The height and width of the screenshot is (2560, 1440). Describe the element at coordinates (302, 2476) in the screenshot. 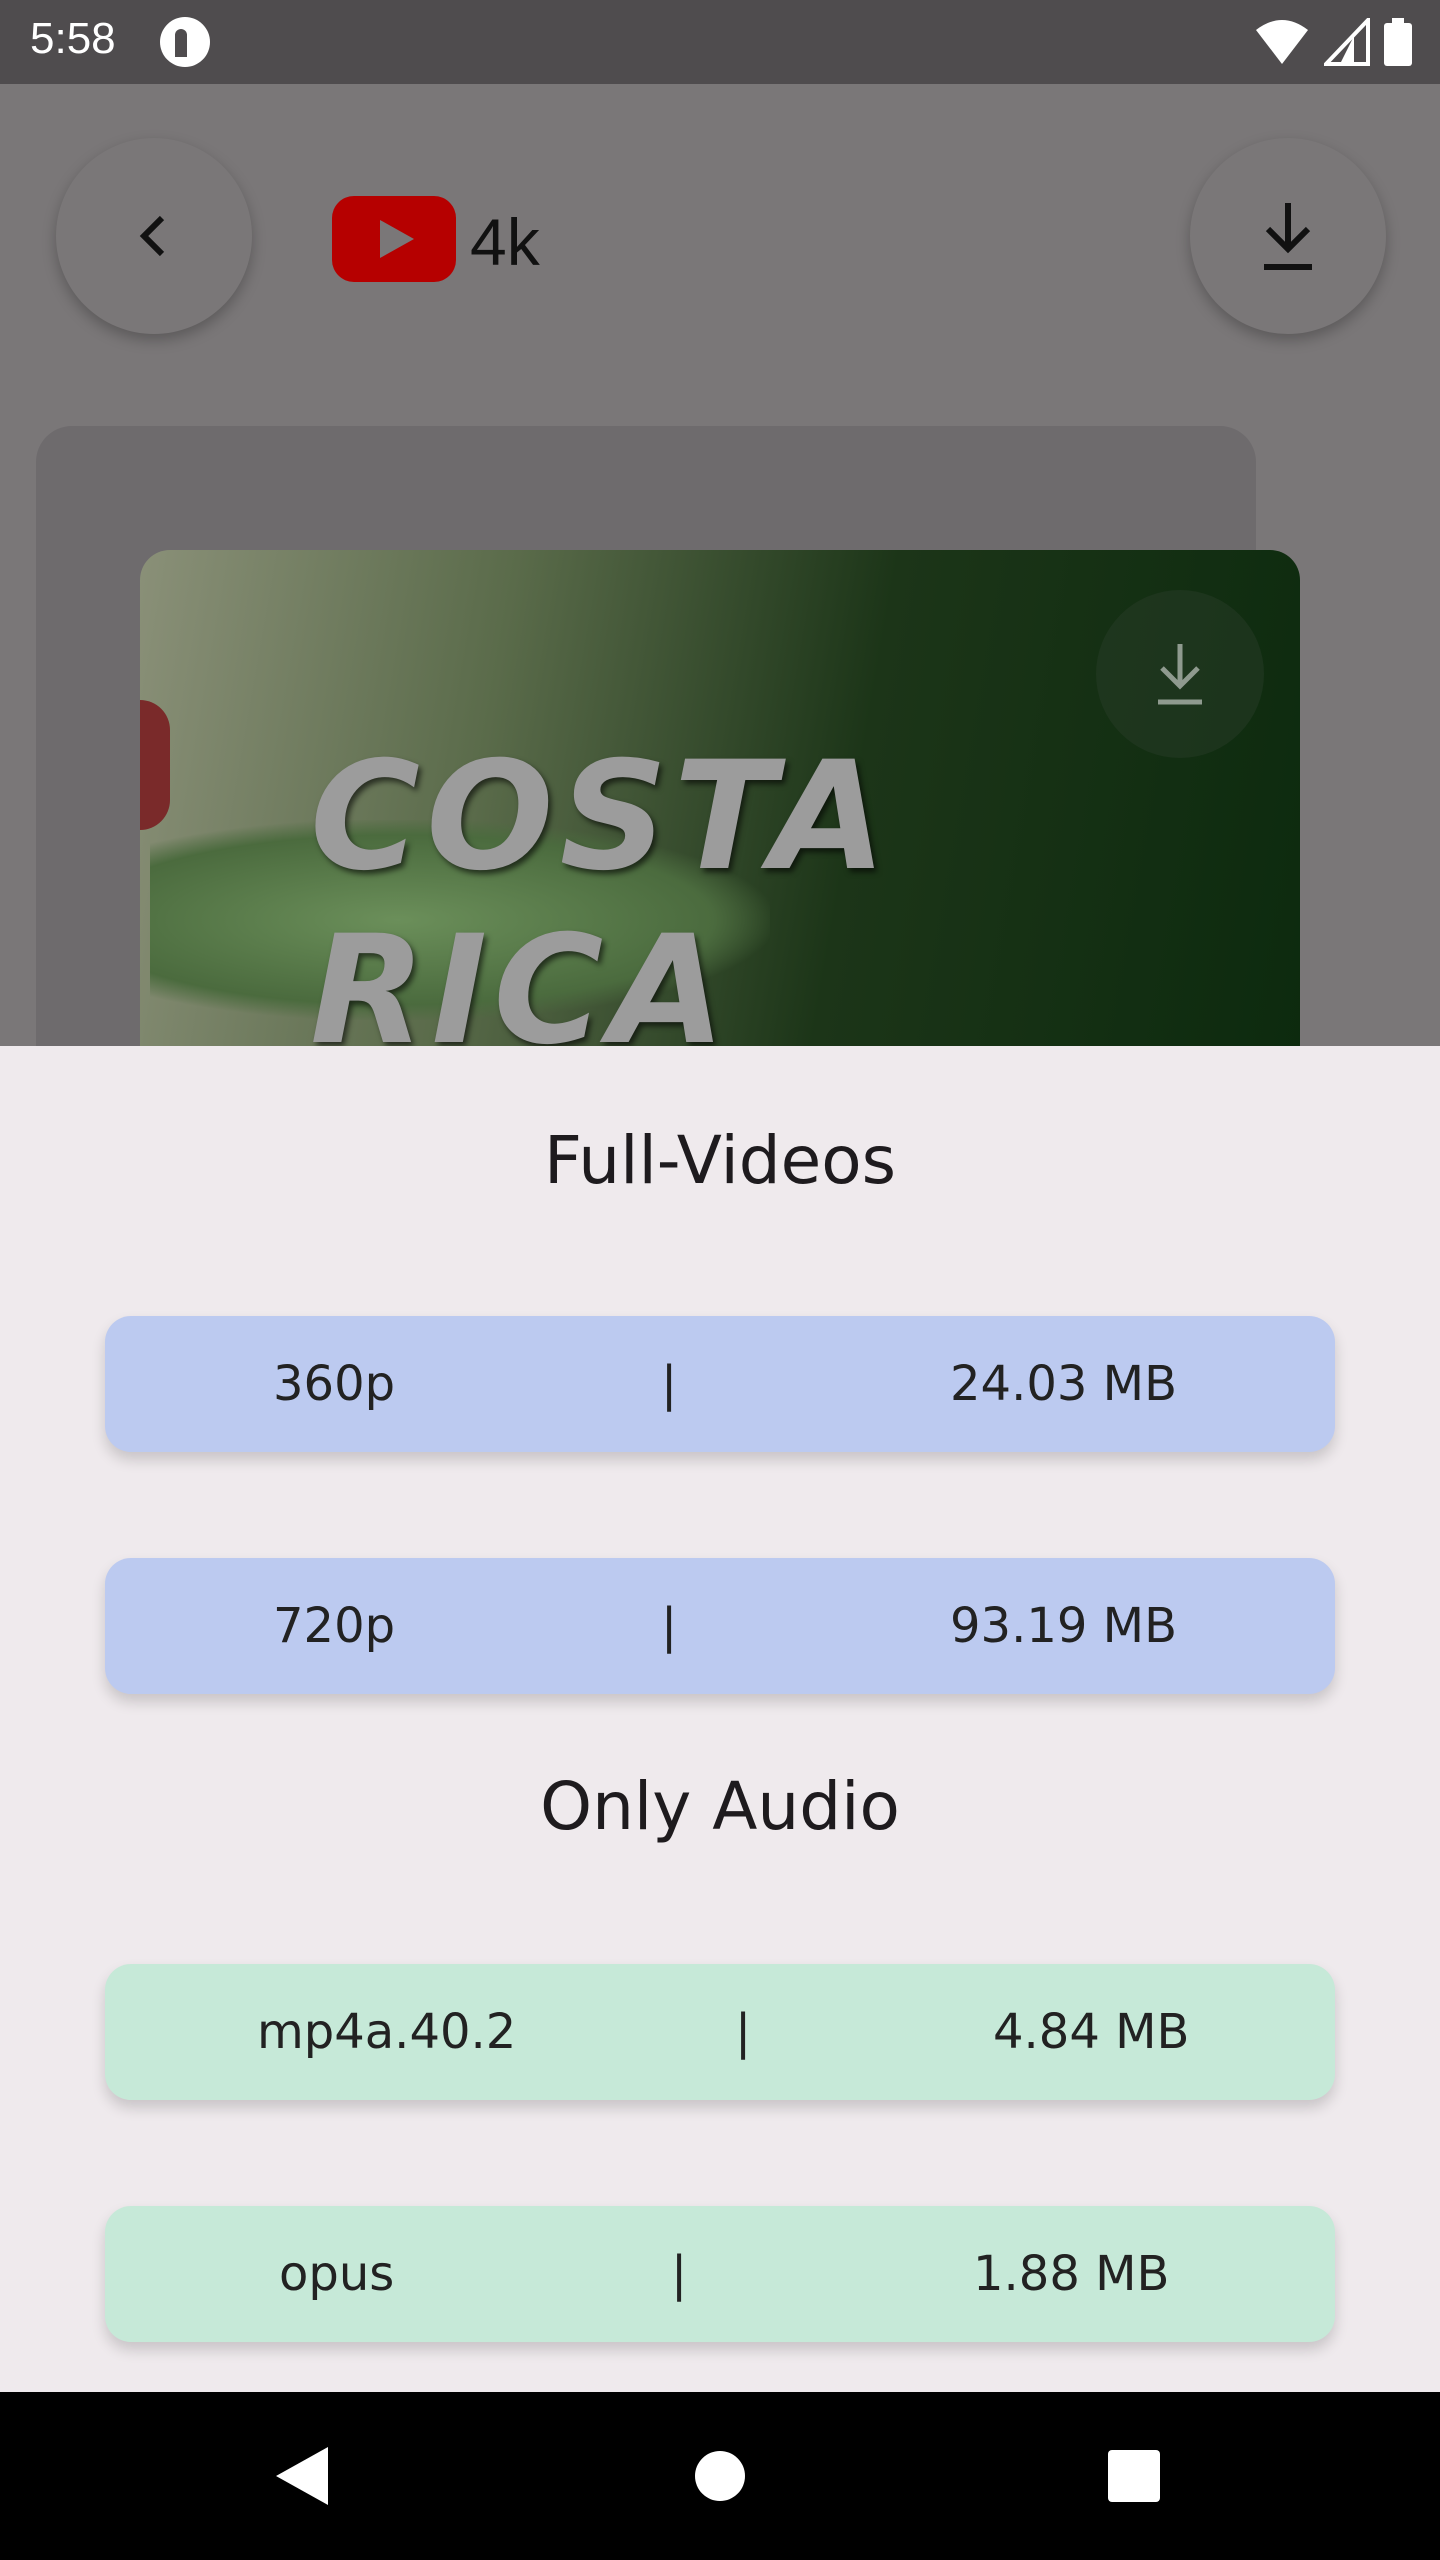

I see `nav-back-icon` at that location.